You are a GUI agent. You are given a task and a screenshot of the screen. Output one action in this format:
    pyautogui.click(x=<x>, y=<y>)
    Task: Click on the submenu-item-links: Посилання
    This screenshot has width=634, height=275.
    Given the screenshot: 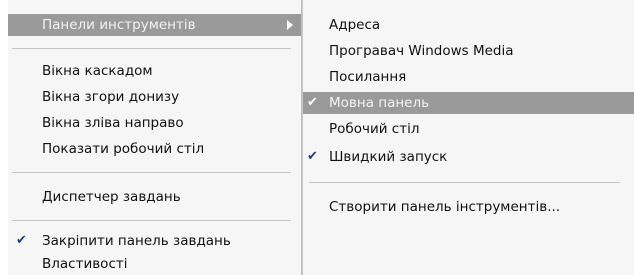 What is the action you would take?
    pyautogui.click(x=468, y=77)
    